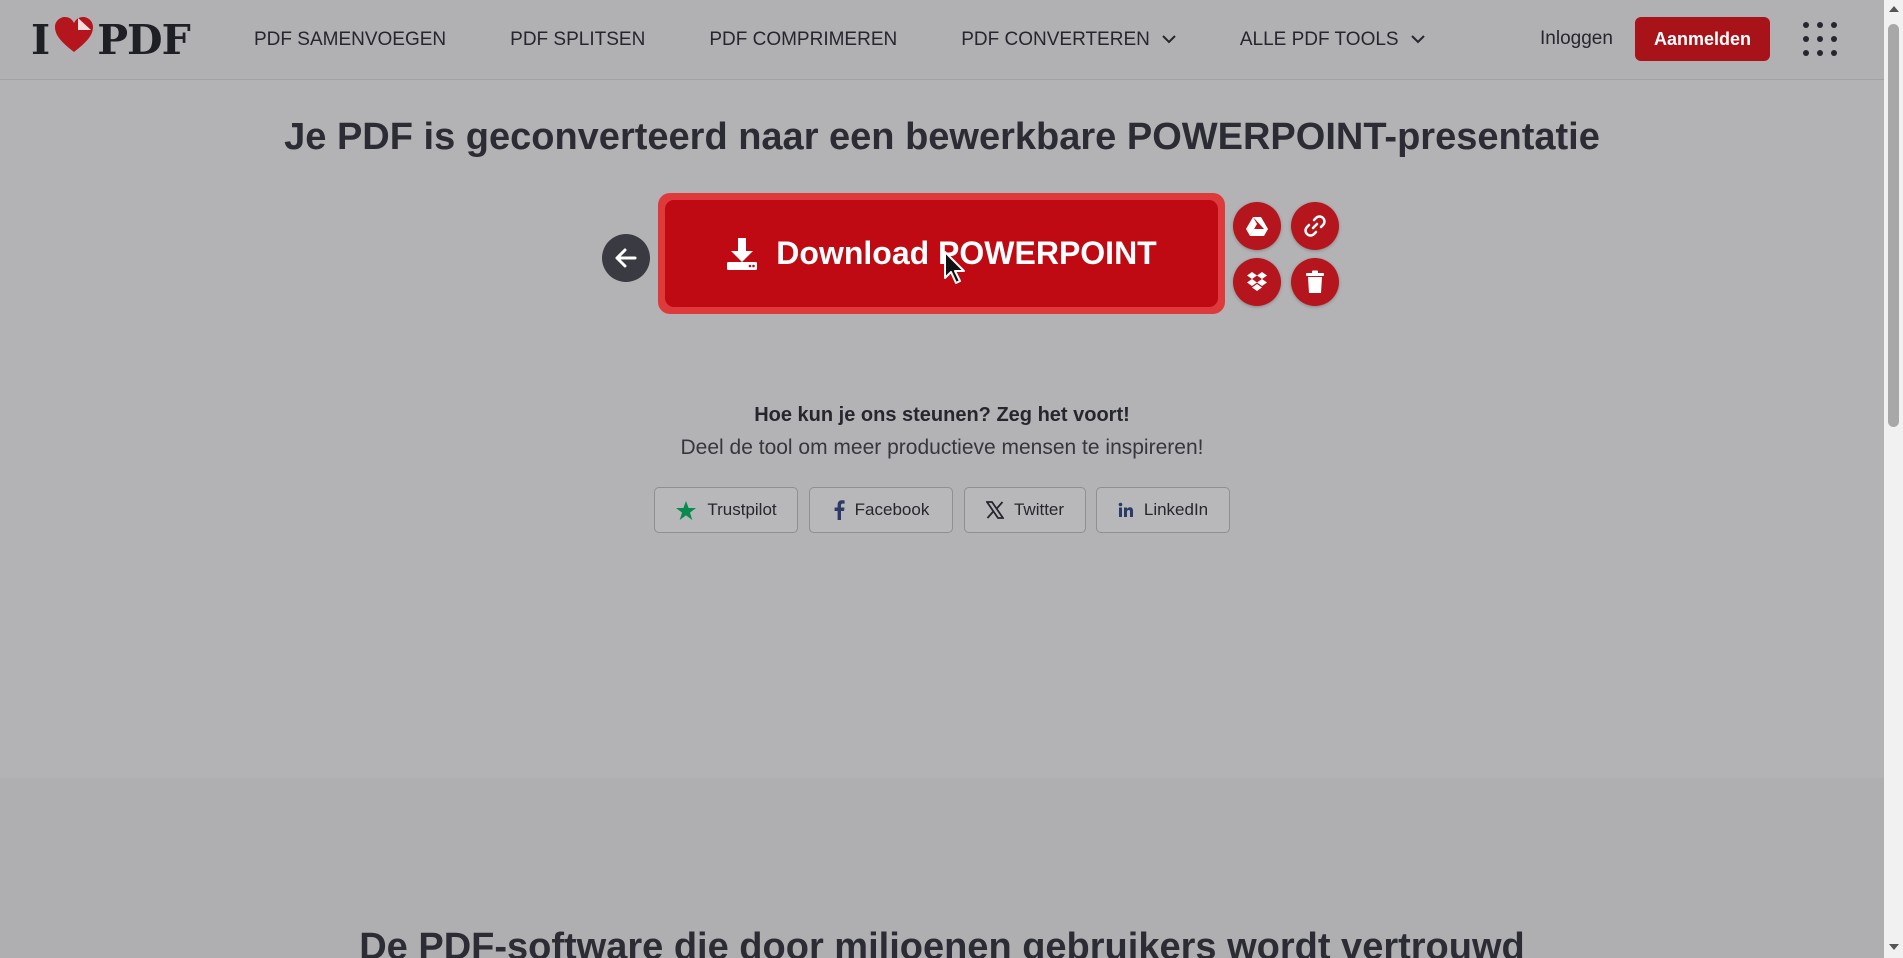 The image size is (1903, 958). What do you see at coordinates (1319, 39) in the screenshot?
I see `nav-label: ALLE PDF TOOLS` at bounding box center [1319, 39].